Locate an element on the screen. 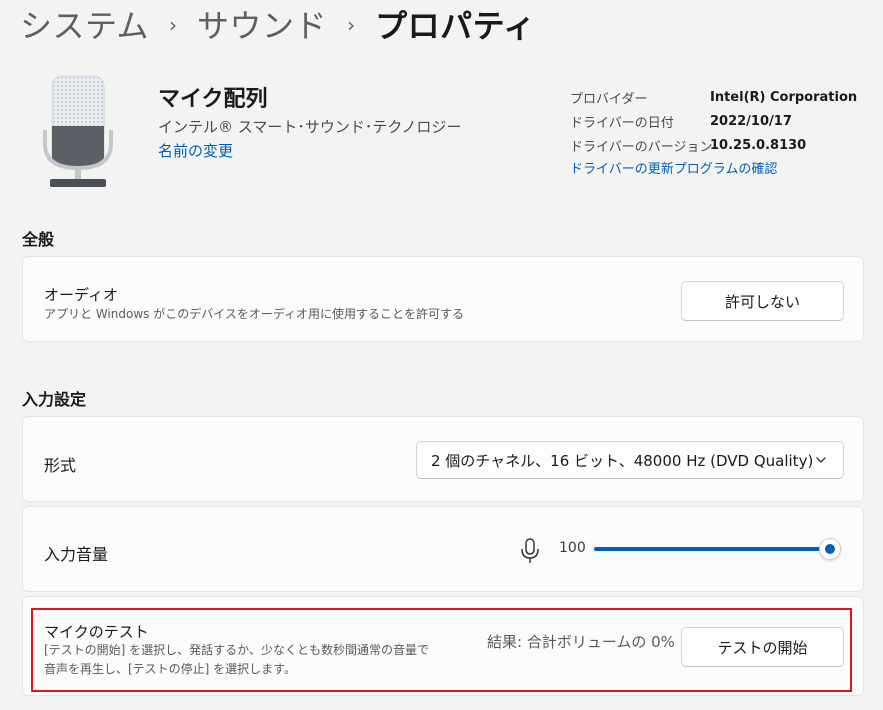 The image size is (883, 710). device-manufacturer: インテル® スマート･サウンド･テクノロジー is located at coordinates (310, 127).